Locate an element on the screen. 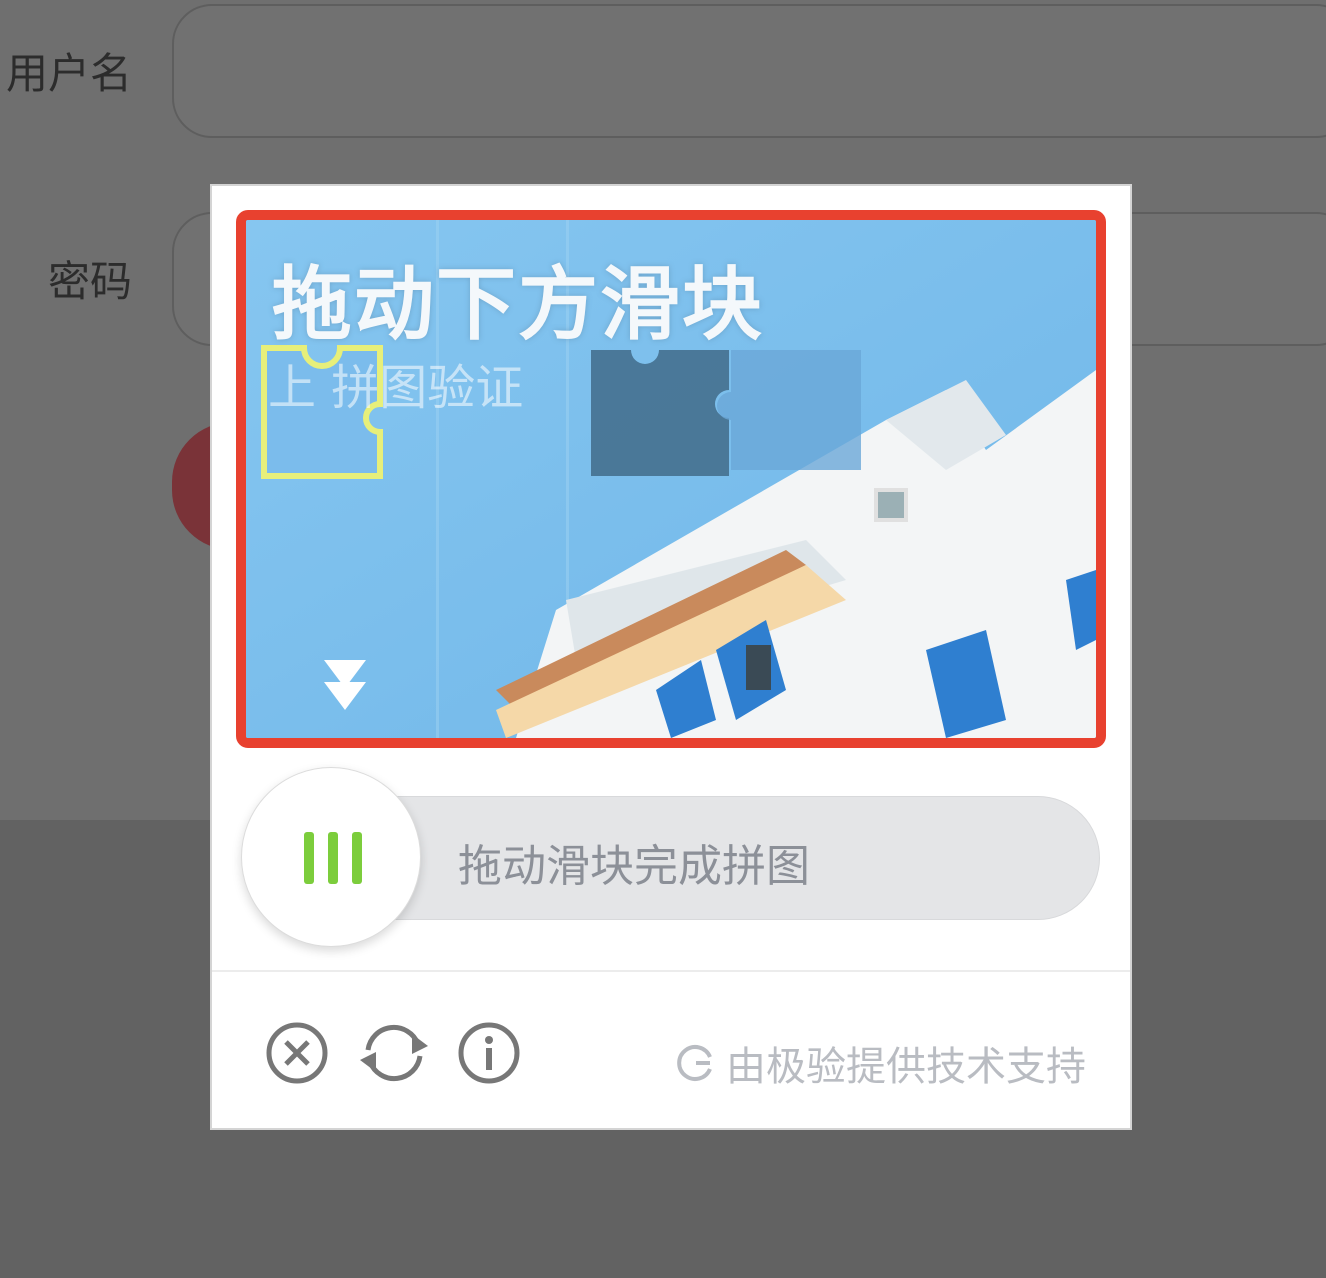 The image size is (1326, 1278). close-icon is located at coordinates (297, 1053).